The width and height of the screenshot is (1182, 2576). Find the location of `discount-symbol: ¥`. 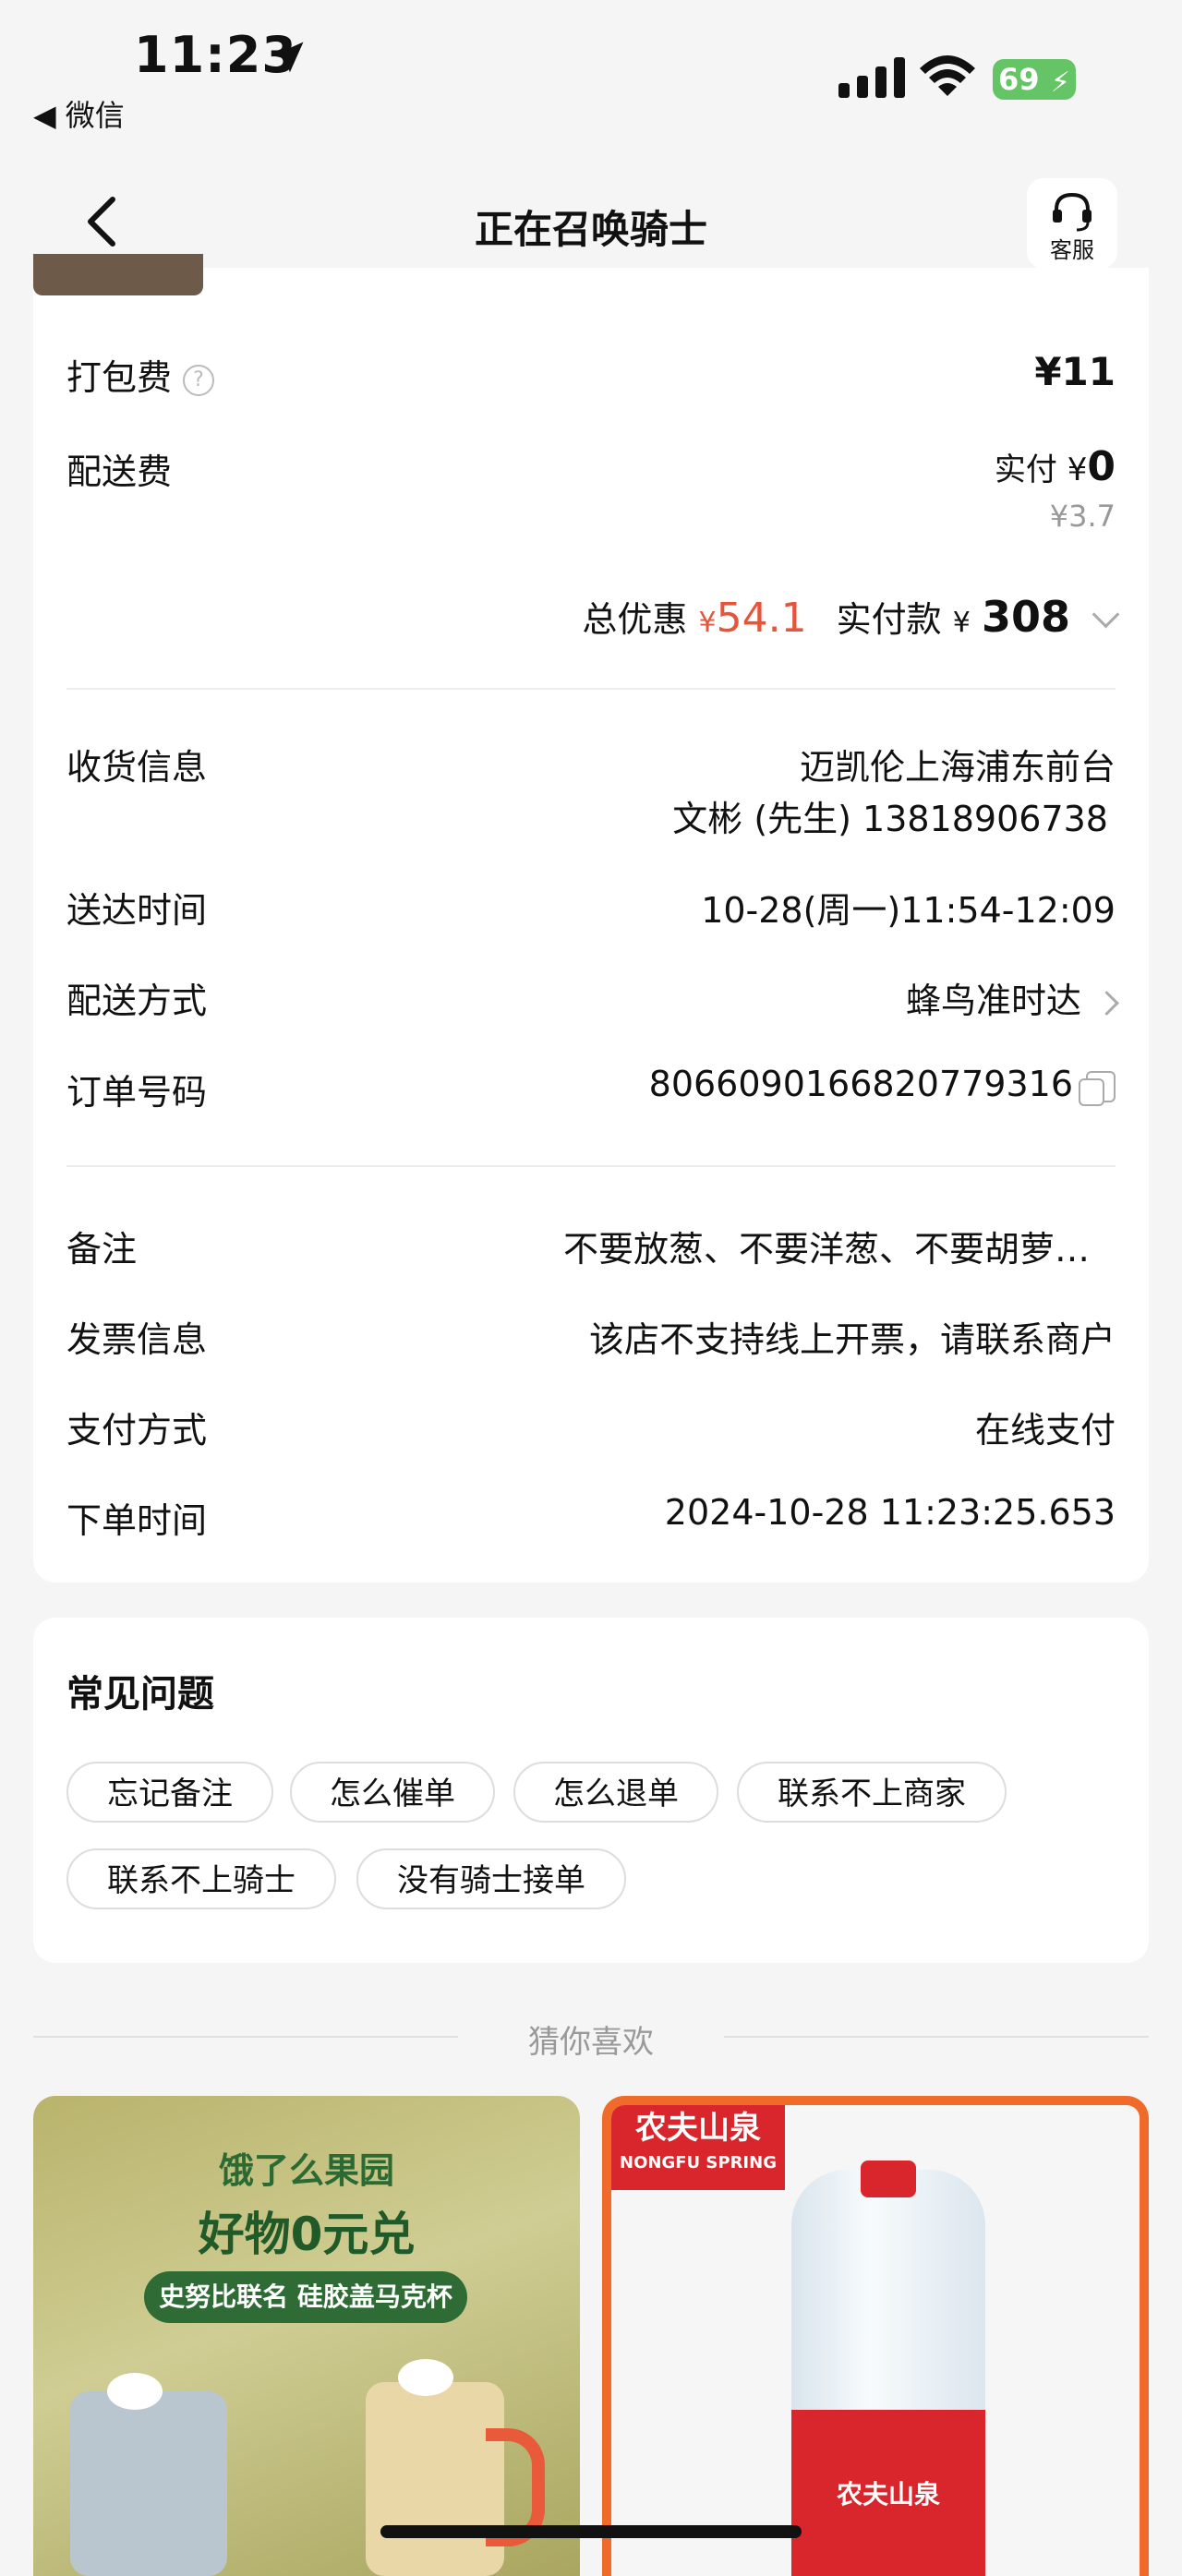

discount-symbol: ¥ is located at coordinates (707, 623).